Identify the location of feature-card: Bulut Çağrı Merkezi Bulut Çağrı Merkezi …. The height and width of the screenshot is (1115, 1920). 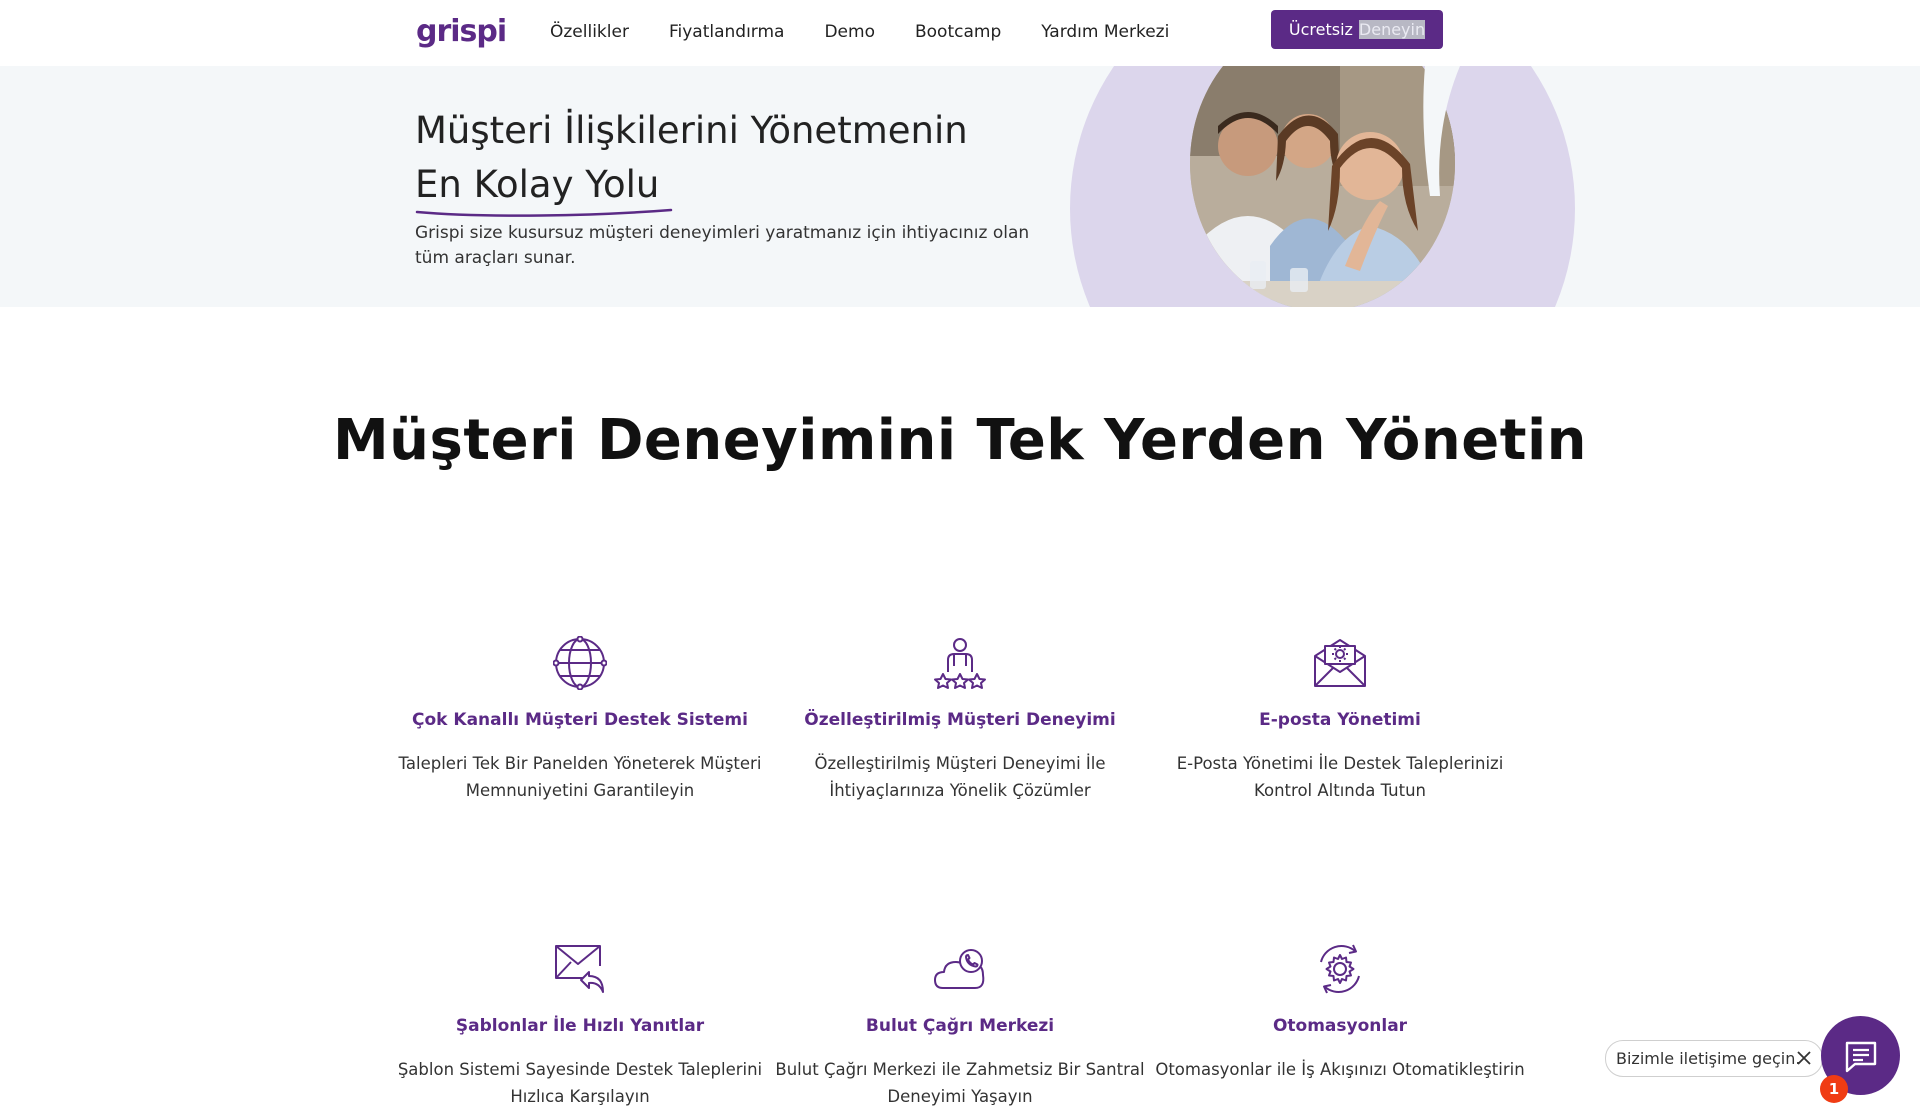
(960, 1026).